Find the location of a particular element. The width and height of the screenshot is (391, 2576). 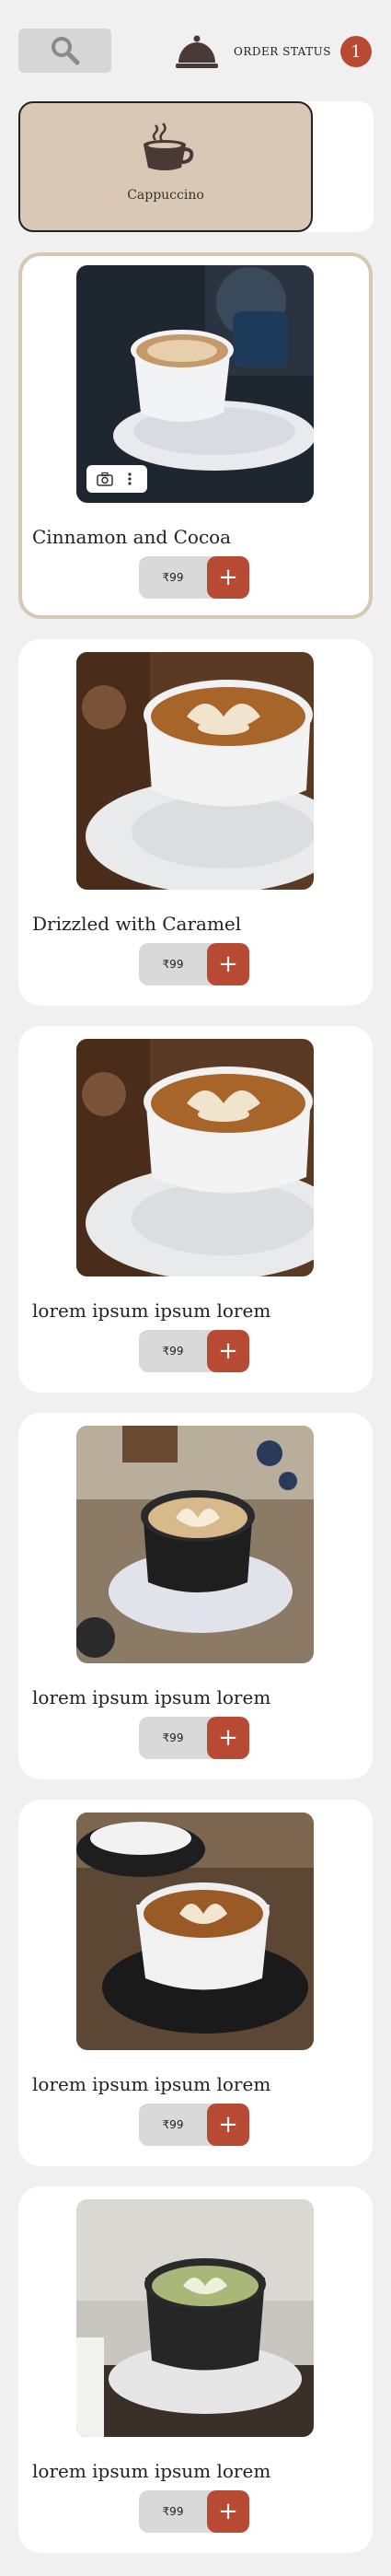

cloche-icon is located at coordinates (197, 51).